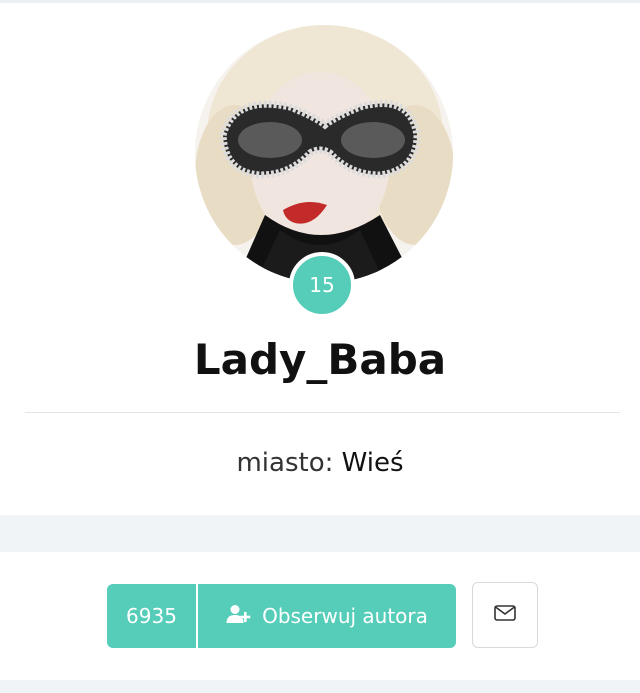 The width and height of the screenshot is (640, 693). I want to click on divider, so click(322, 412).